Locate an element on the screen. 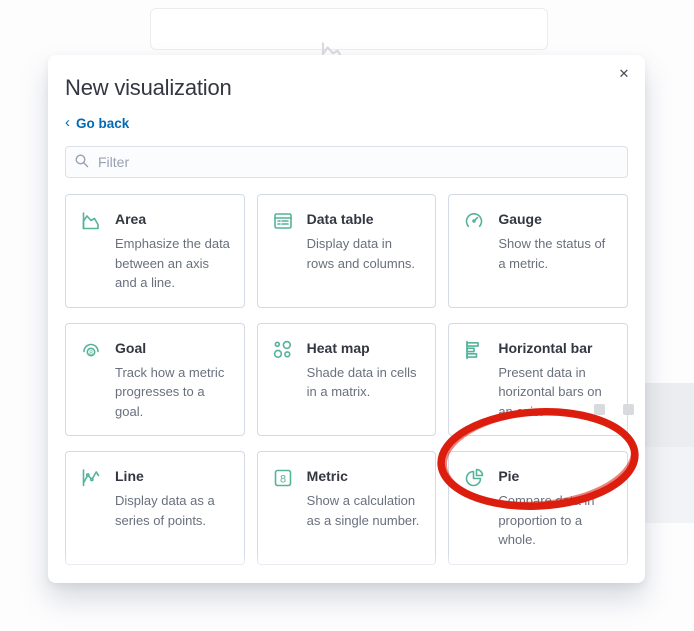 This screenshot has width=694, height=631. go-back-link: ‹ Go back is located at coordinates (97, 122).